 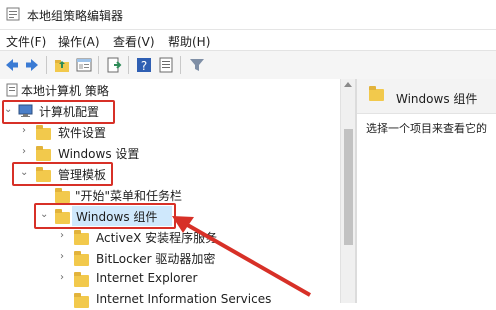 What do you see at coordinates (197, 65) in the screenshot?
I see `filter-icon` at bounding box center [197, 65].